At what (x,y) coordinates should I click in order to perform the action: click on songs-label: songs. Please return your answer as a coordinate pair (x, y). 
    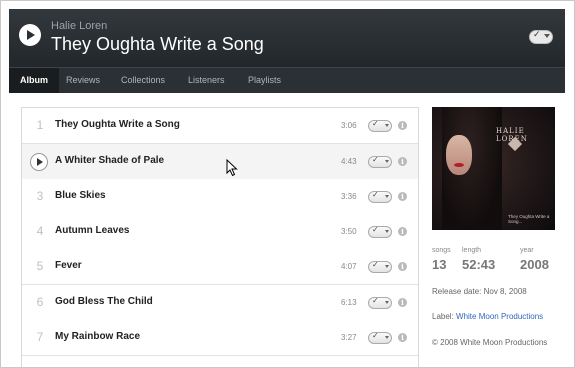
    Looking at the image, I should click on (441, 250).